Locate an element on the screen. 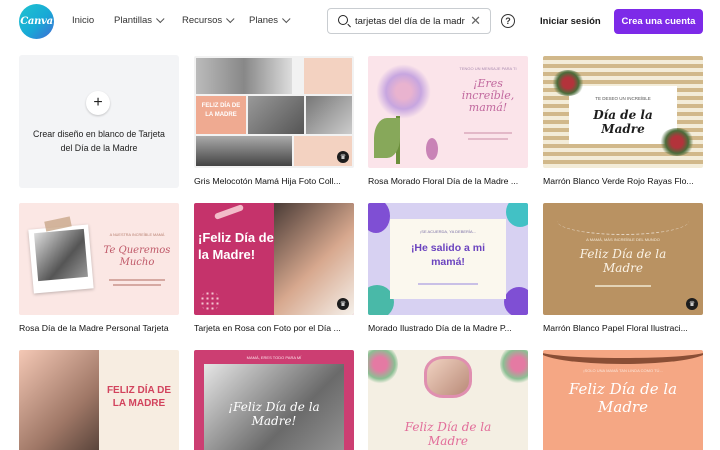 The image size is (720, 450). plus-icon: + is located at coordinates (98, 103).